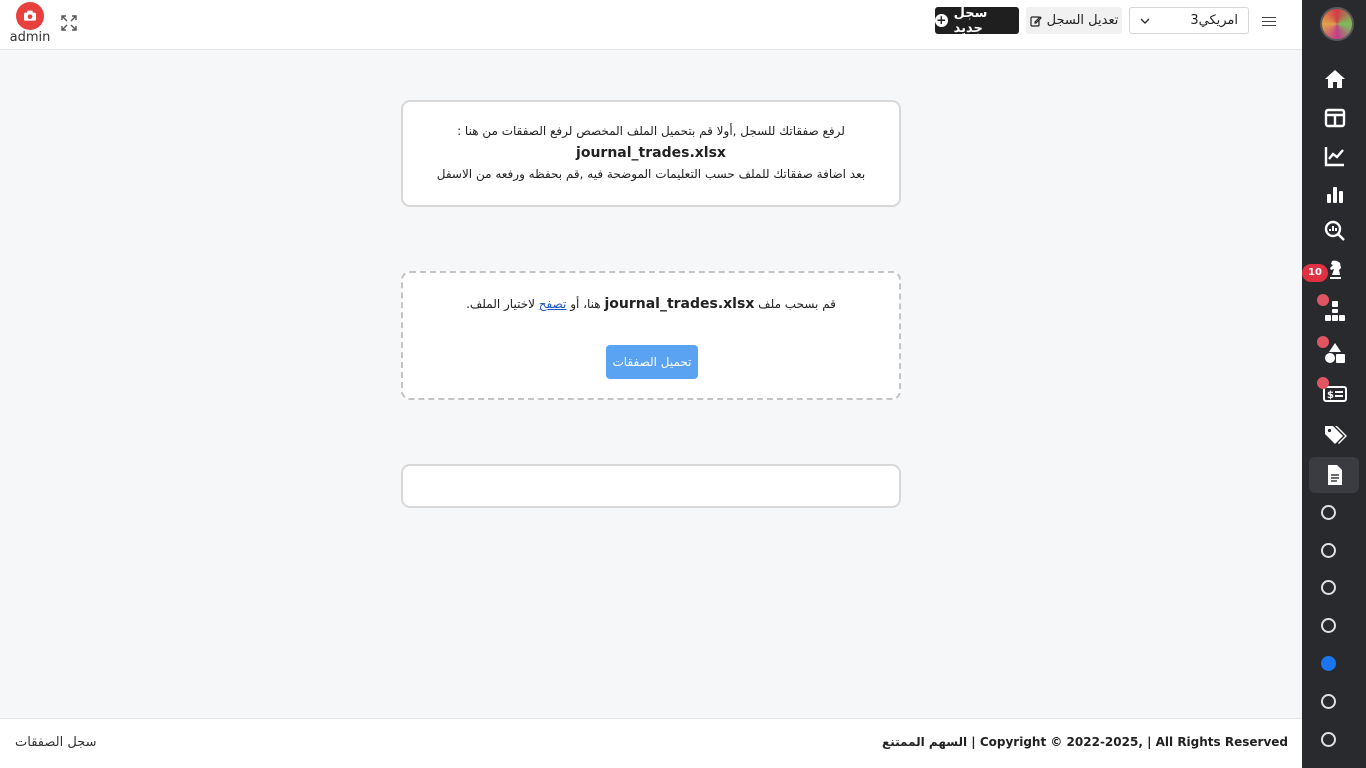  Describe the element at coordinates (30, 16) in the screenshot. I see `camera-icon` at that location.